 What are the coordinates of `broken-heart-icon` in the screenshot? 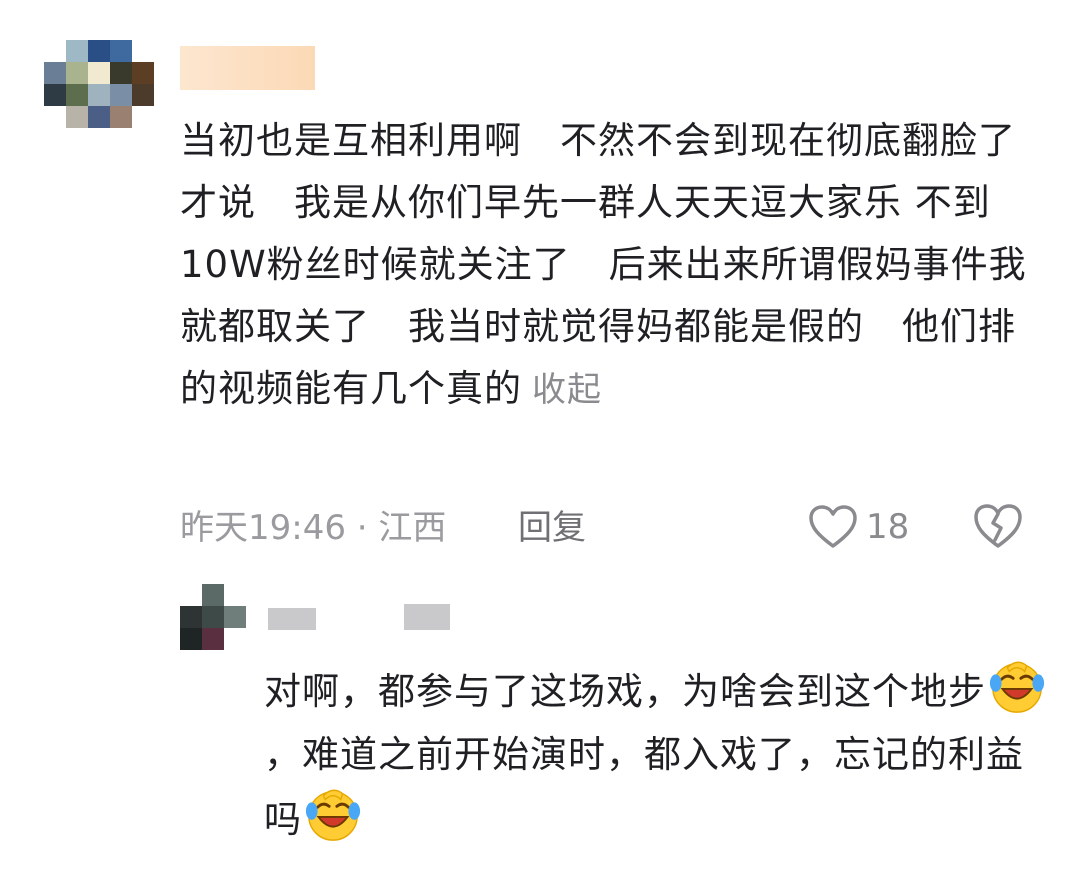 It's located at (998, 526).